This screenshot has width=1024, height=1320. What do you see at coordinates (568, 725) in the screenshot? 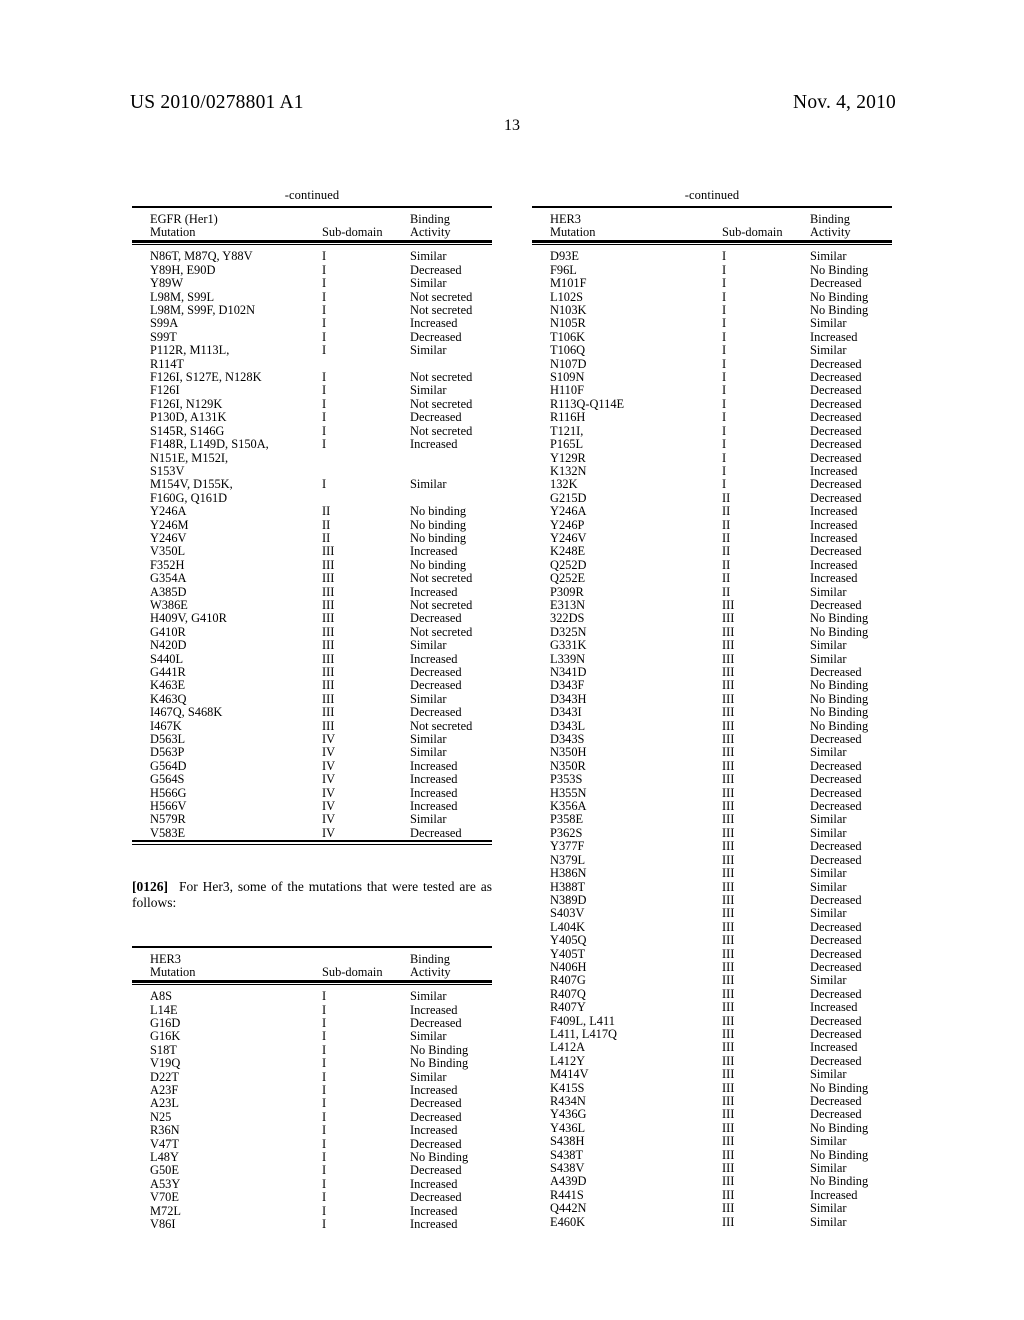
I see `cell-mutation: D343L` at bounding box center [568, 725].